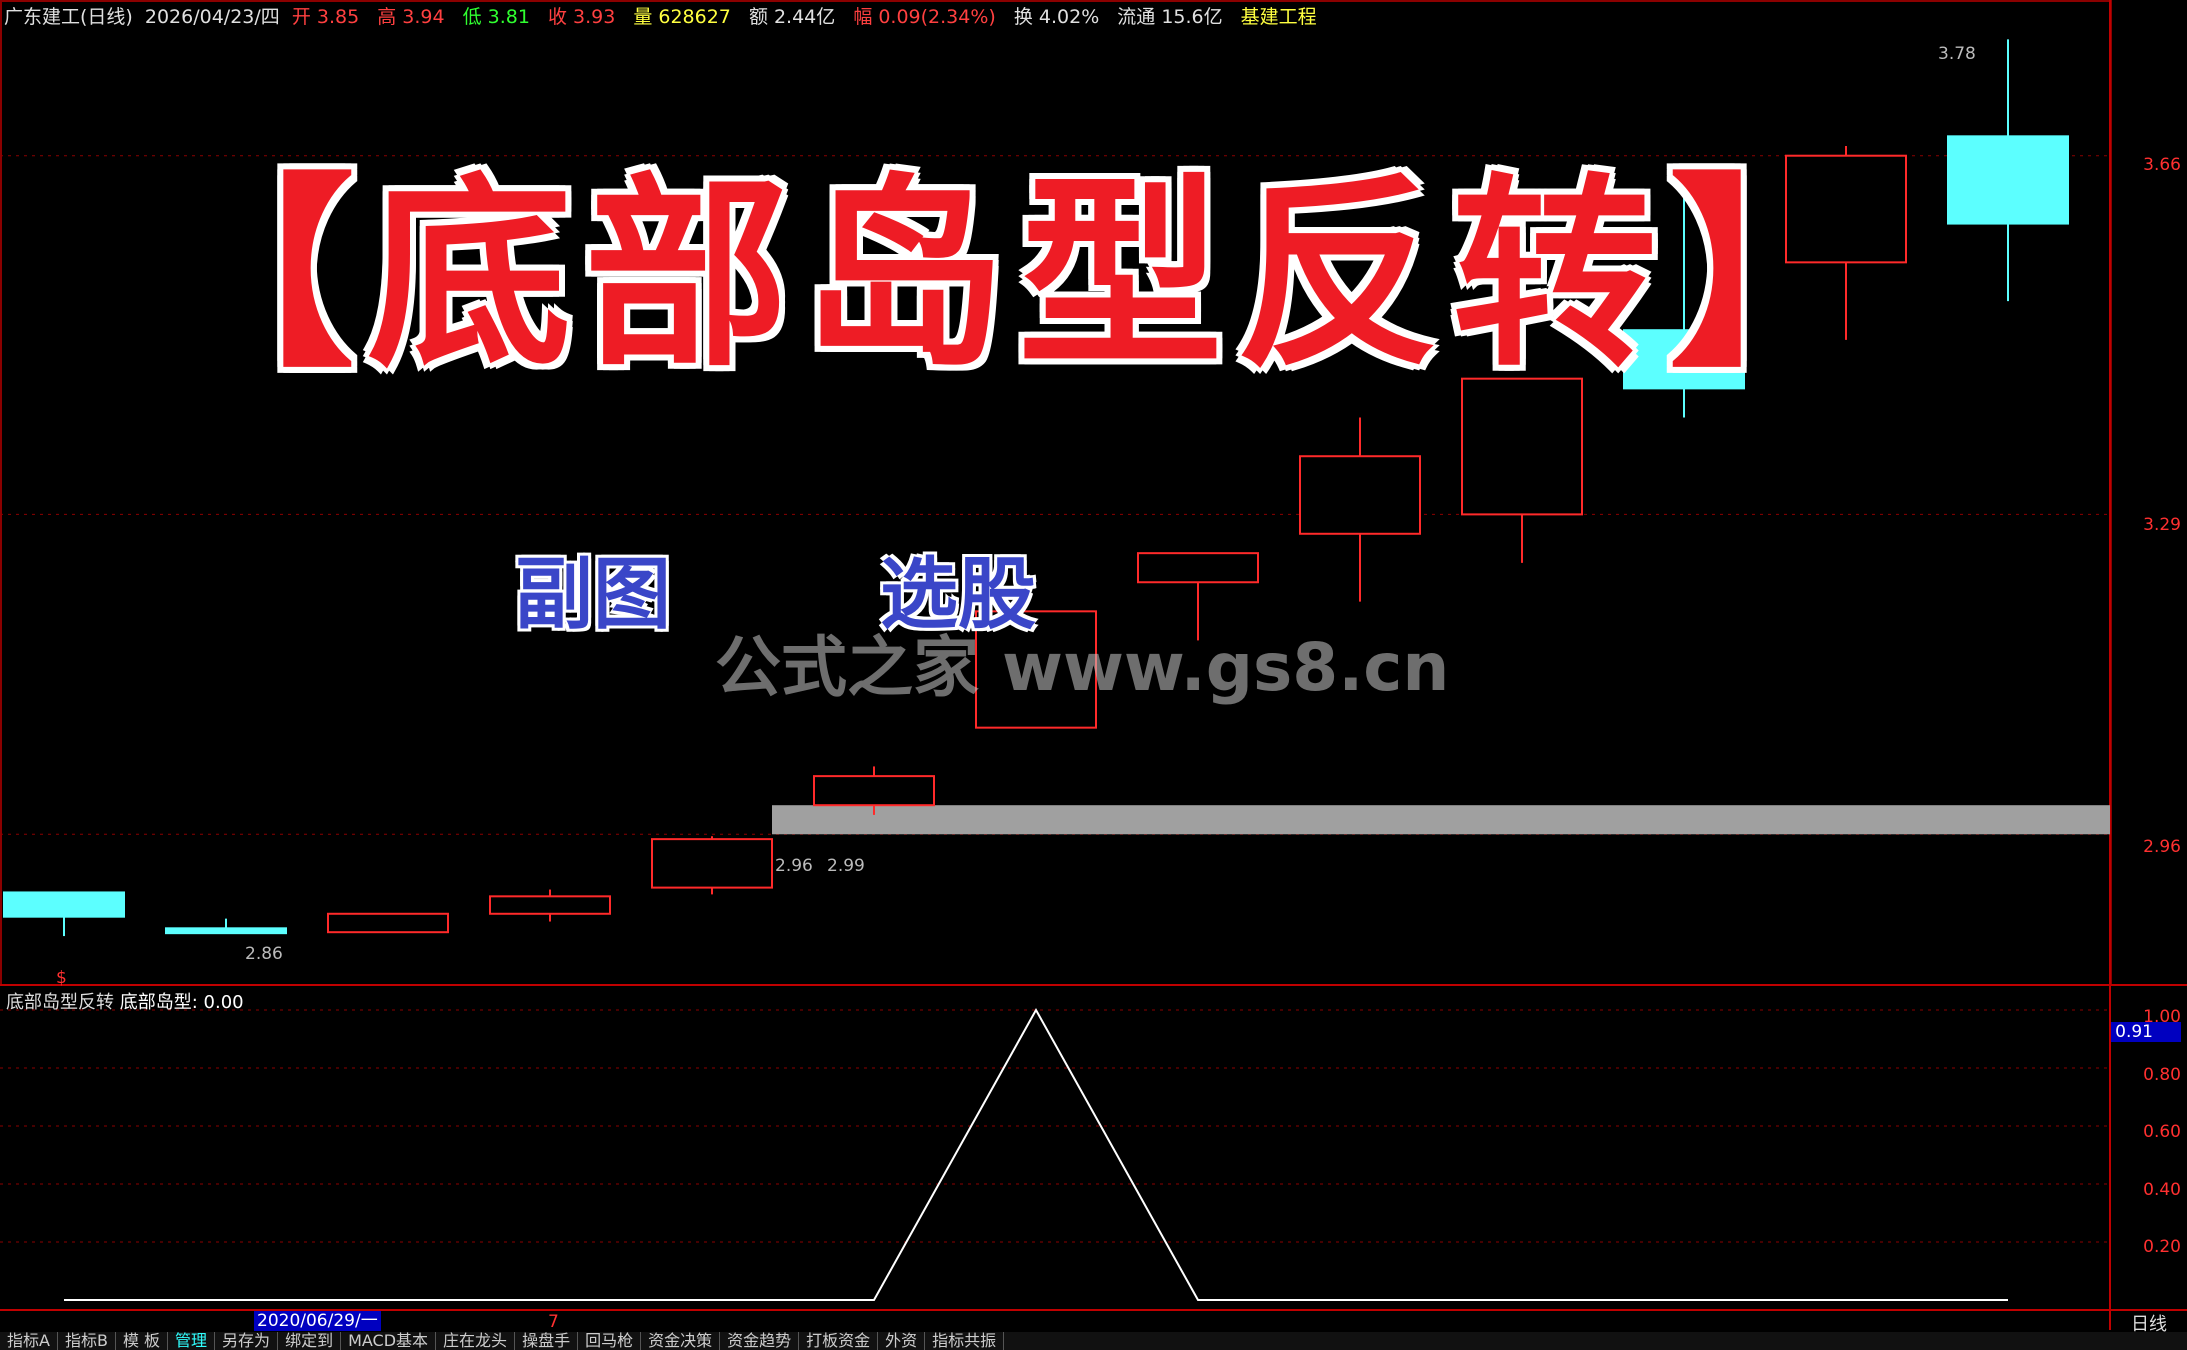 The height and width of the screenshot is (1350, 2187). What do you see at coordinates (223, 1002) in the screenshot?
I see `indicator-value: 0.00` at bounding box center [223, 1002].